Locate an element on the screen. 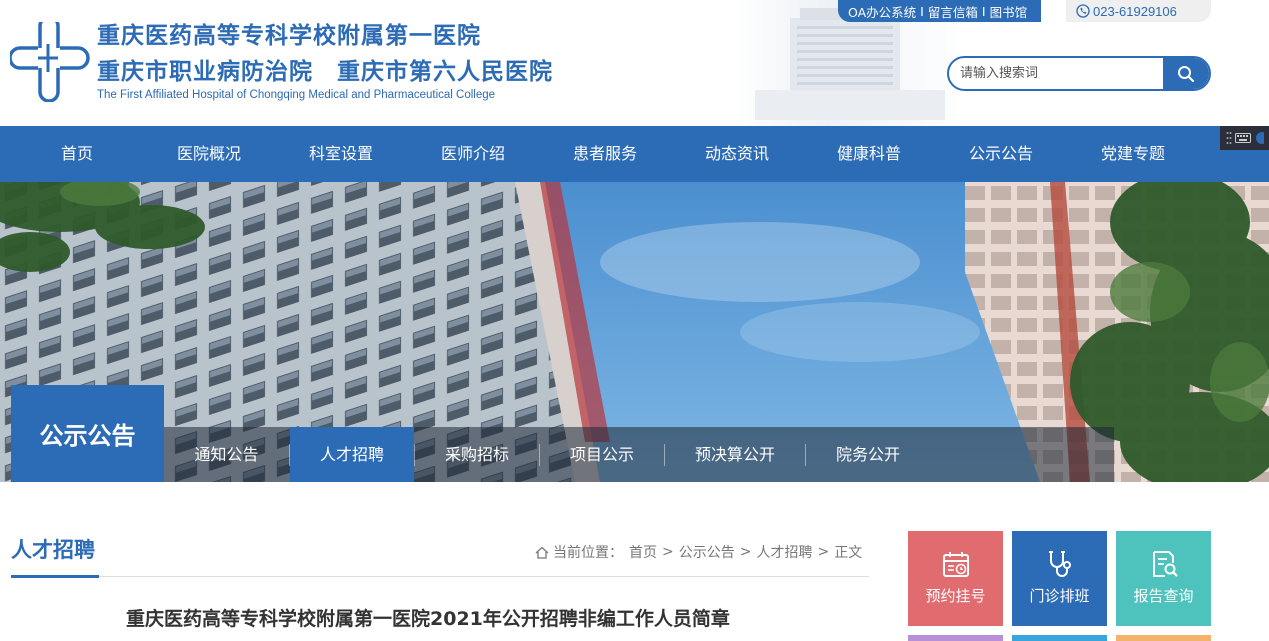  nav-item-party-building: 党建专题 is located at coordinates (1133, 154).